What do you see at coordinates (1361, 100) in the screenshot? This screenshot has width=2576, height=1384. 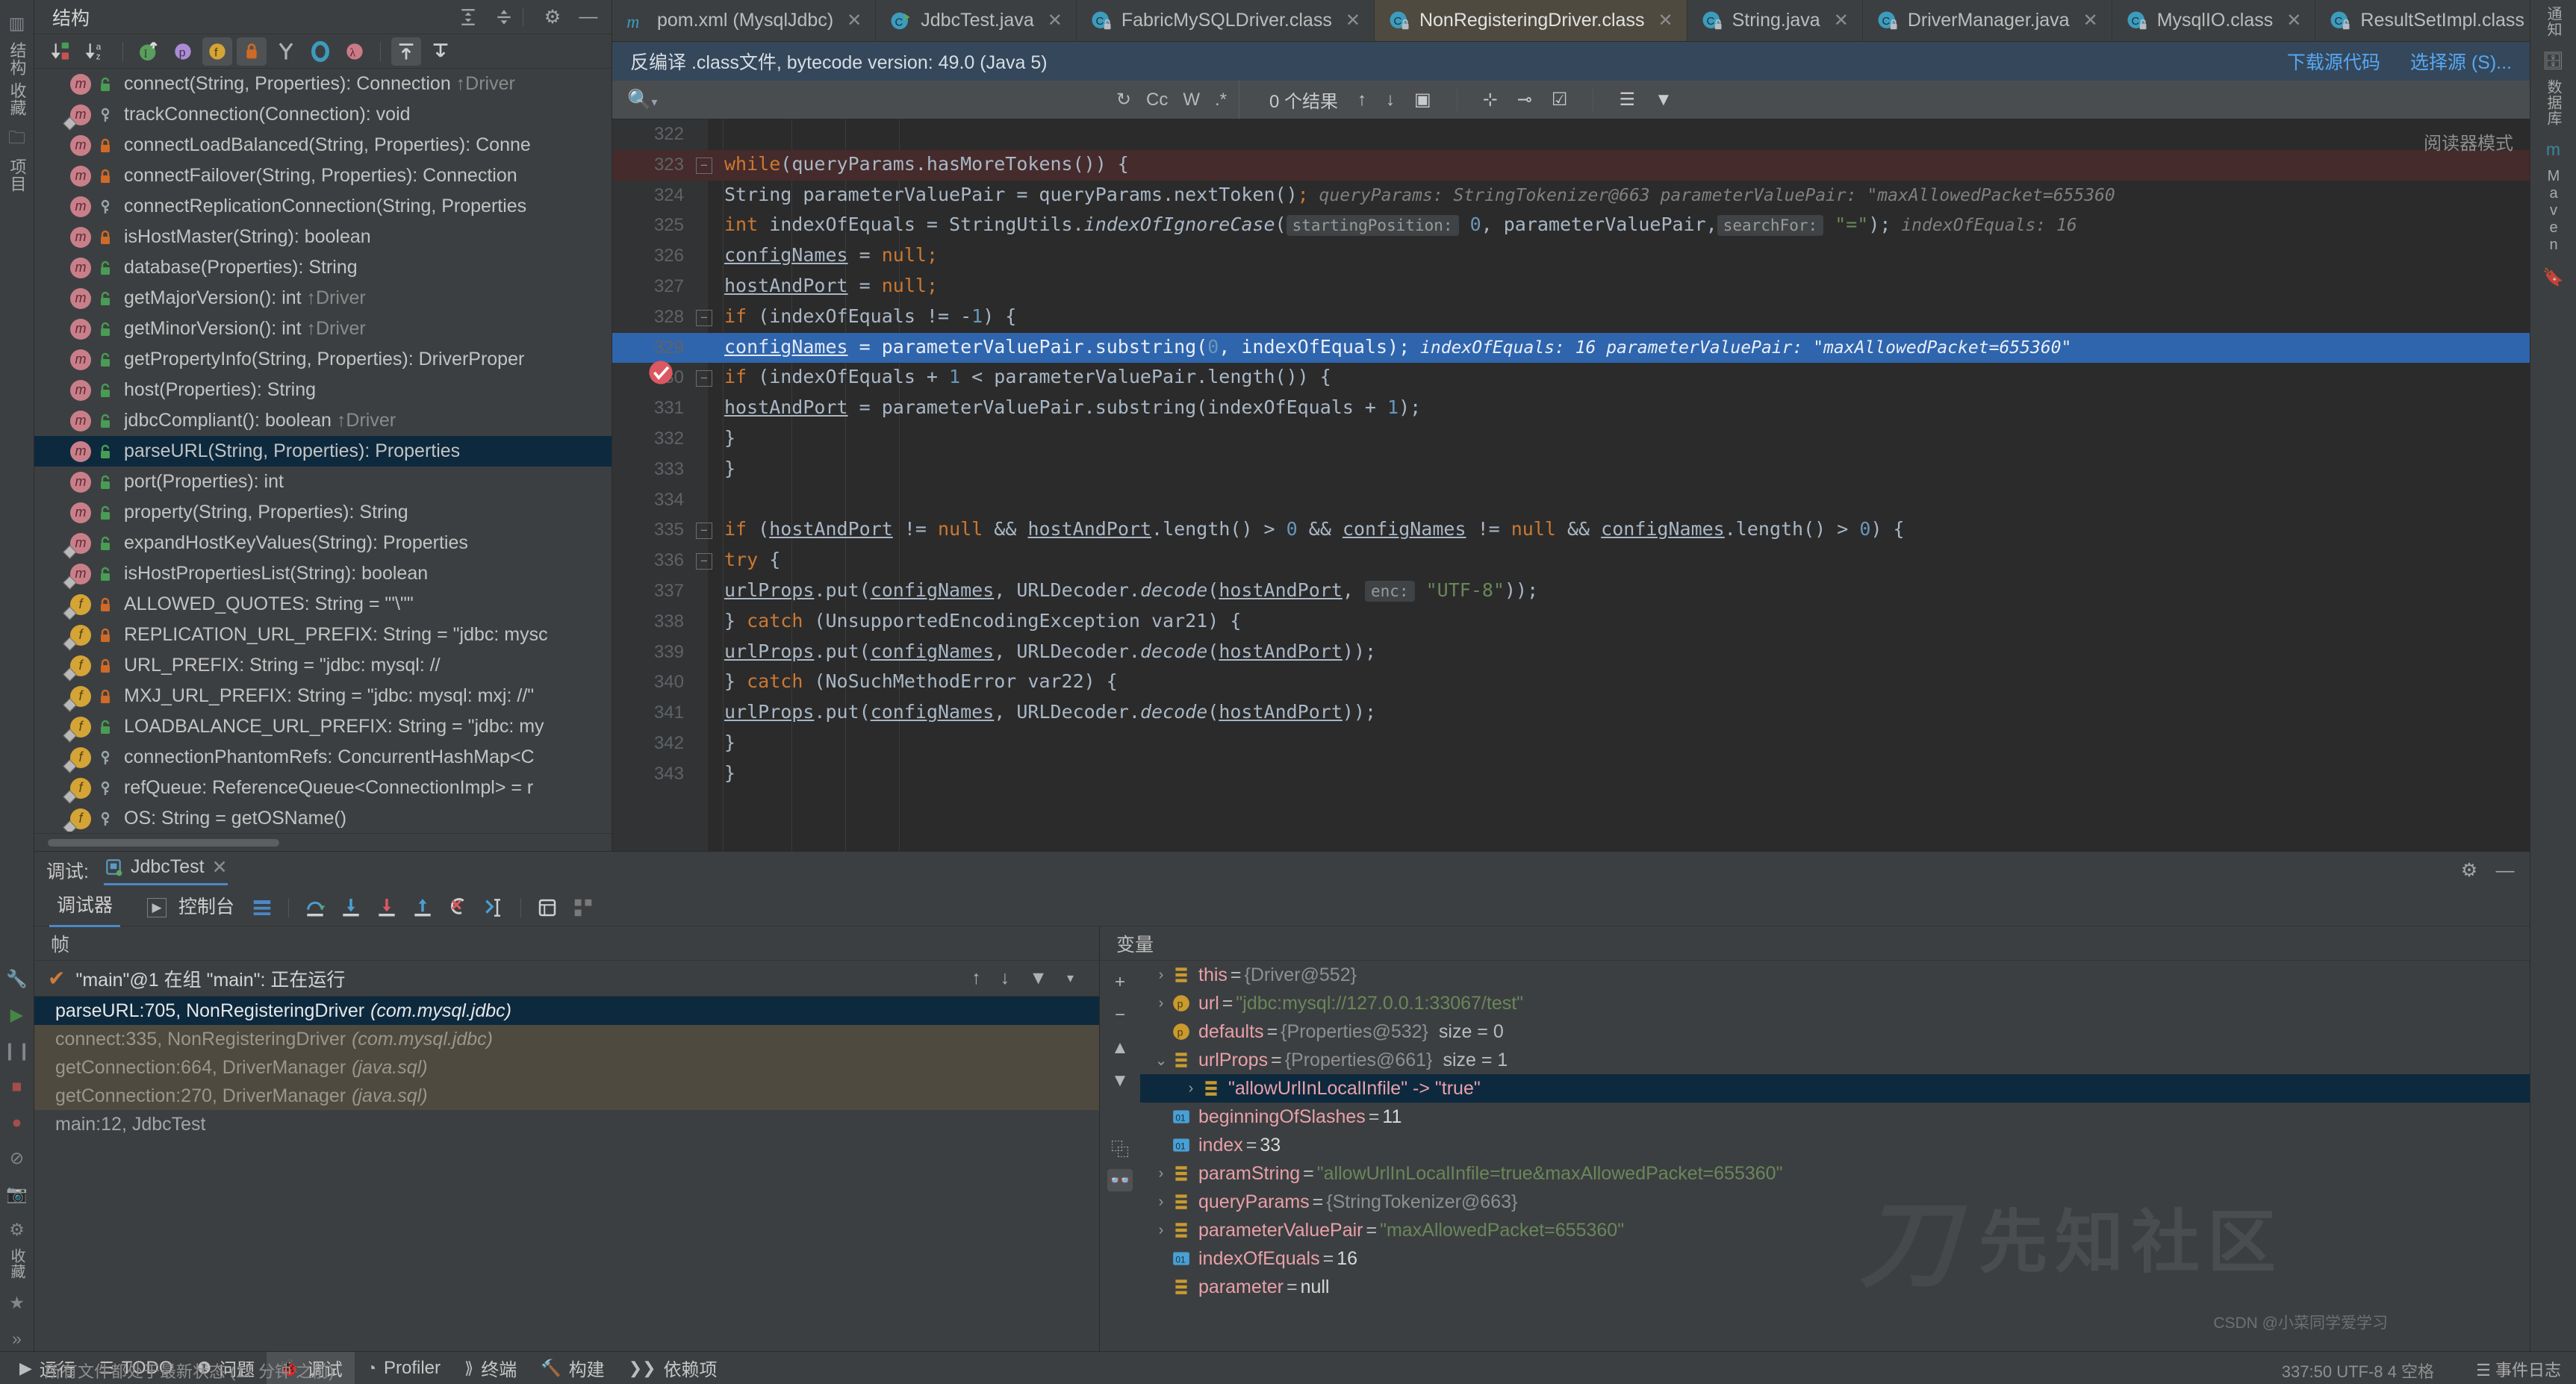 I see `prev-match-icon: ↑` at bounding box center [1361, 100].